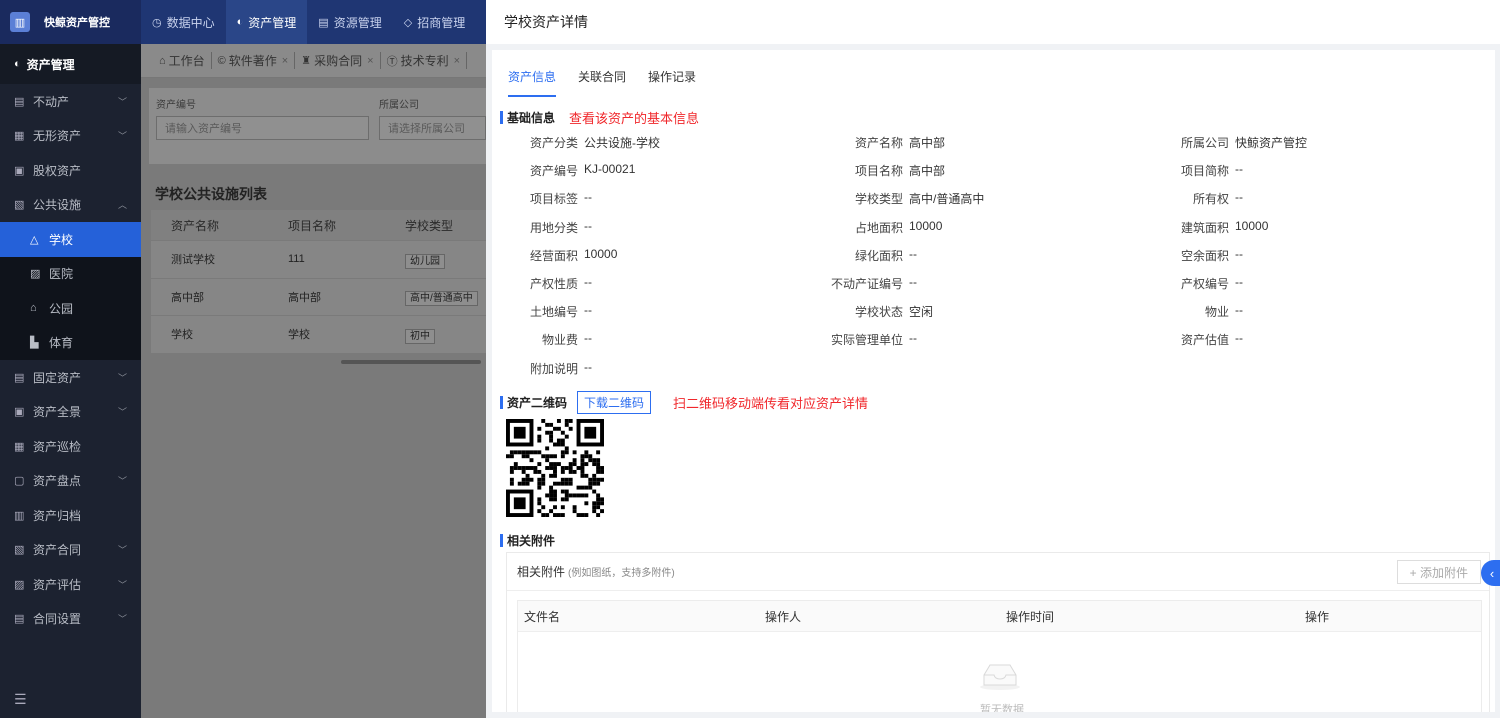 The image size is (1500, 718). Describe the element at coordinates (1317, 616) in the screenshot. I see `attach-column-header: 操作` at that location.